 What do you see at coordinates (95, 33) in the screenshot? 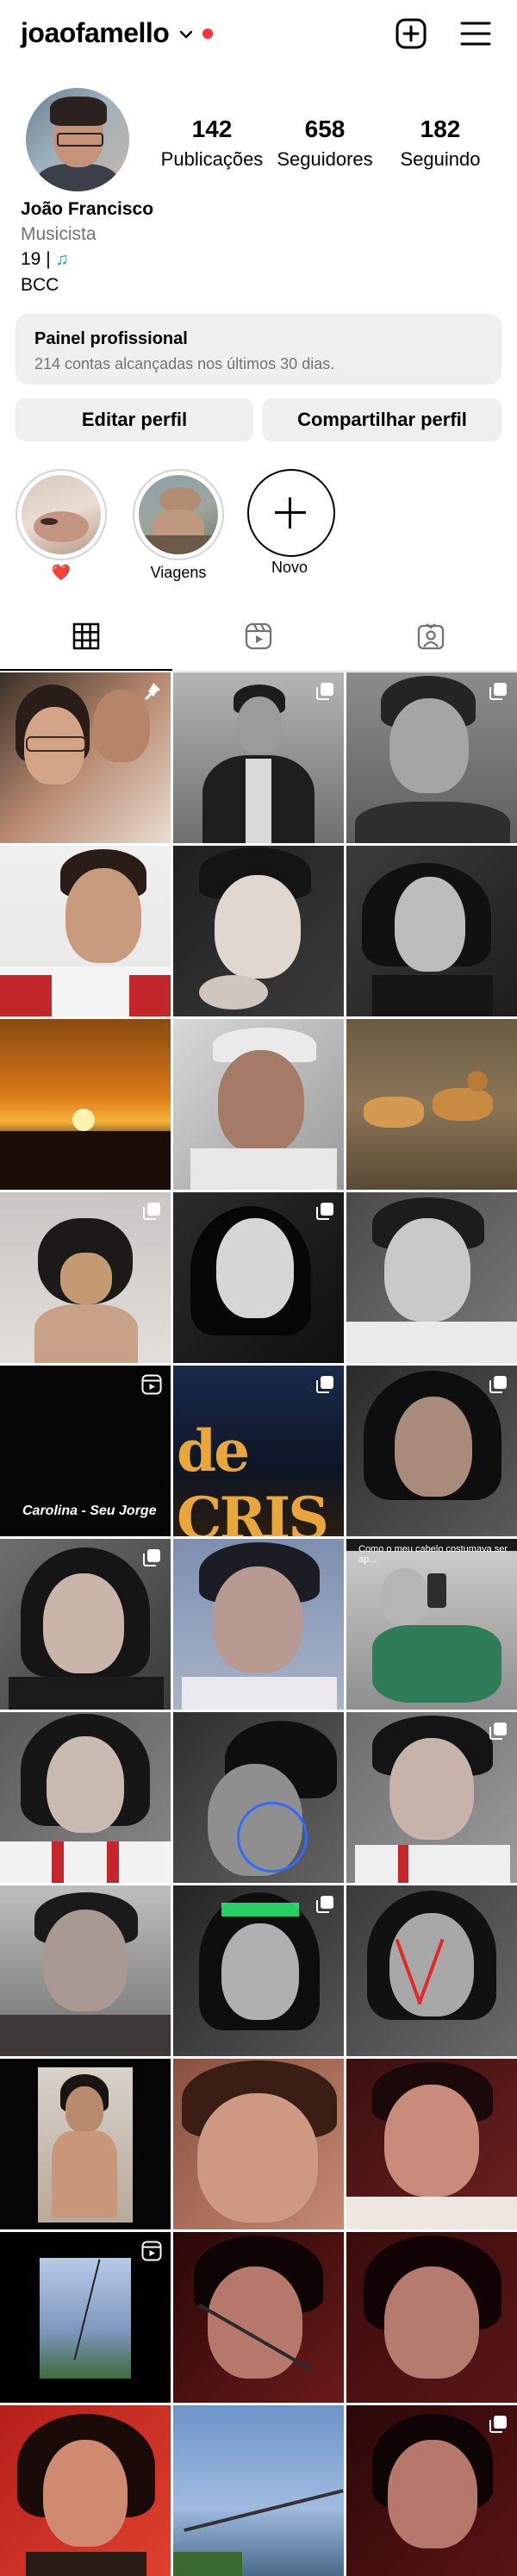
I see `username-title: joaofamello` at bounding box center [95, 33].